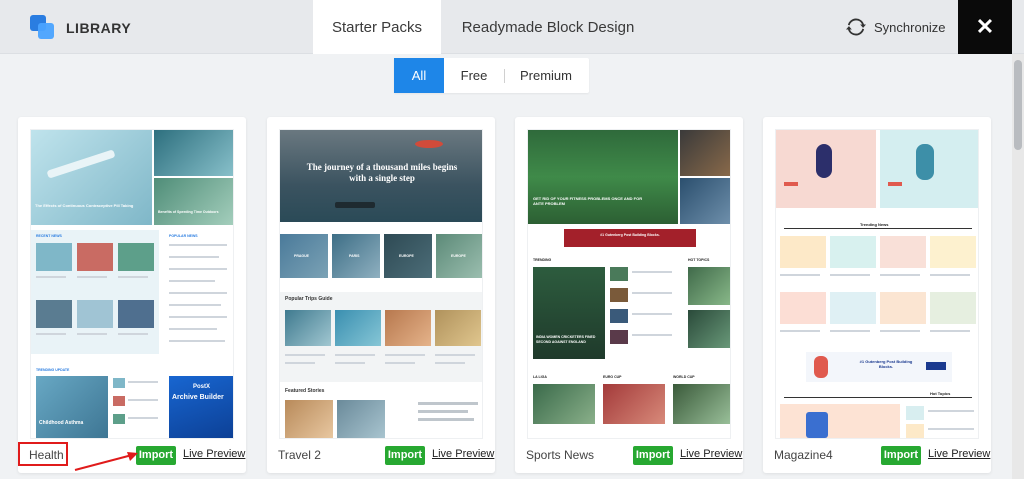 Image resolution: width=1024 pixels, height=479 pixels. I want to click on thumb-hot-label: HOT TOPICS, so click(699, 260).